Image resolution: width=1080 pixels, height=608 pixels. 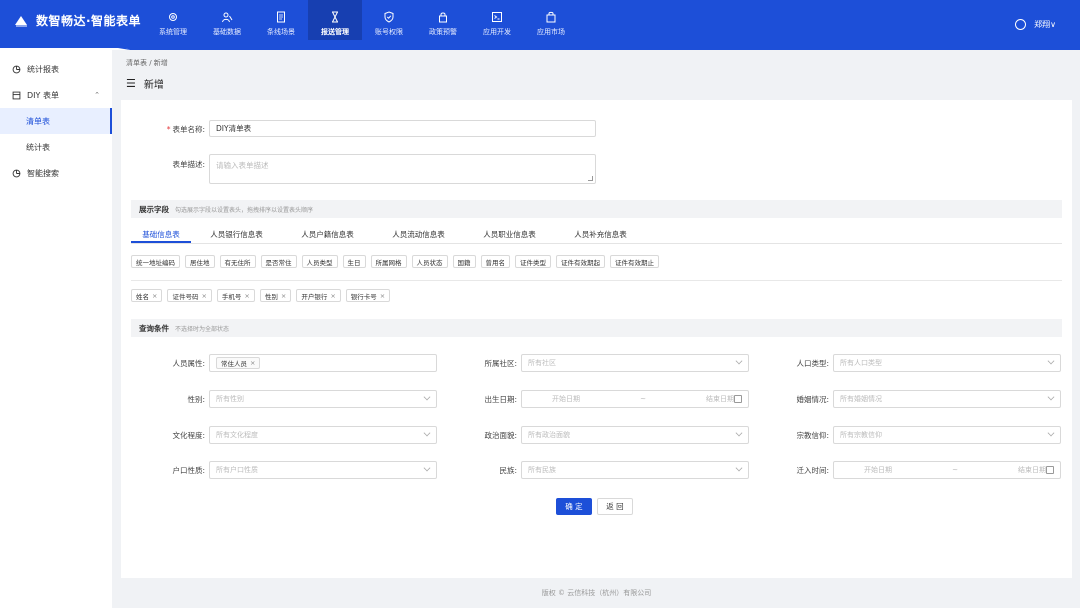 What do you see at coordinates (56, 147) in the screenshot?
I see `sidebar-item-stat-table: 统计表` at bounding box center [56, 147].